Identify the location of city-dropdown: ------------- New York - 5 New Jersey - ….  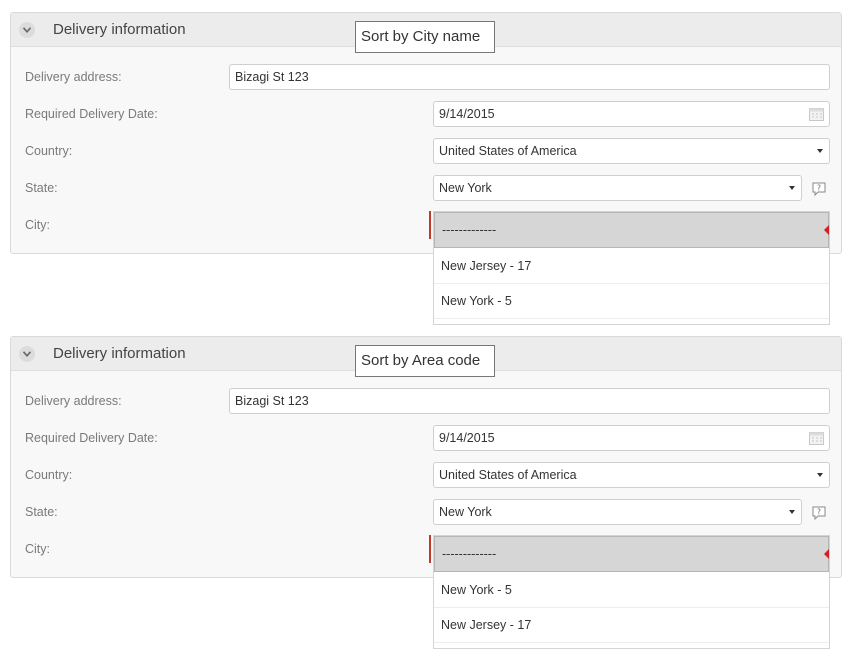
(631, 592).